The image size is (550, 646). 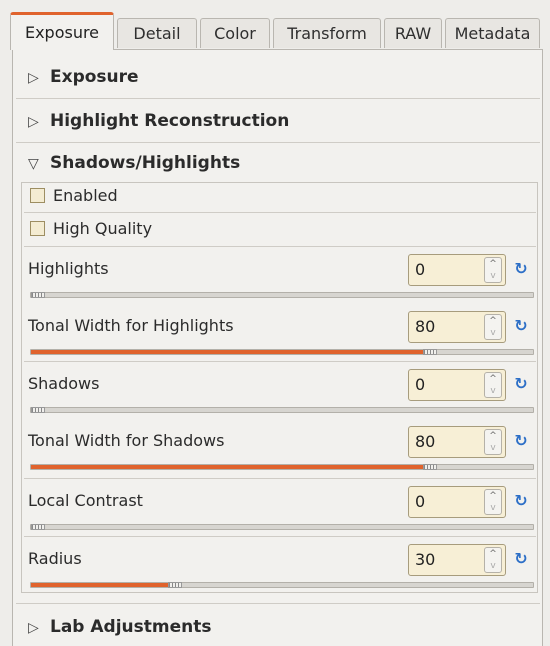 I want to click on tonal-width-highlights-slider, so click(x=282, y=352).